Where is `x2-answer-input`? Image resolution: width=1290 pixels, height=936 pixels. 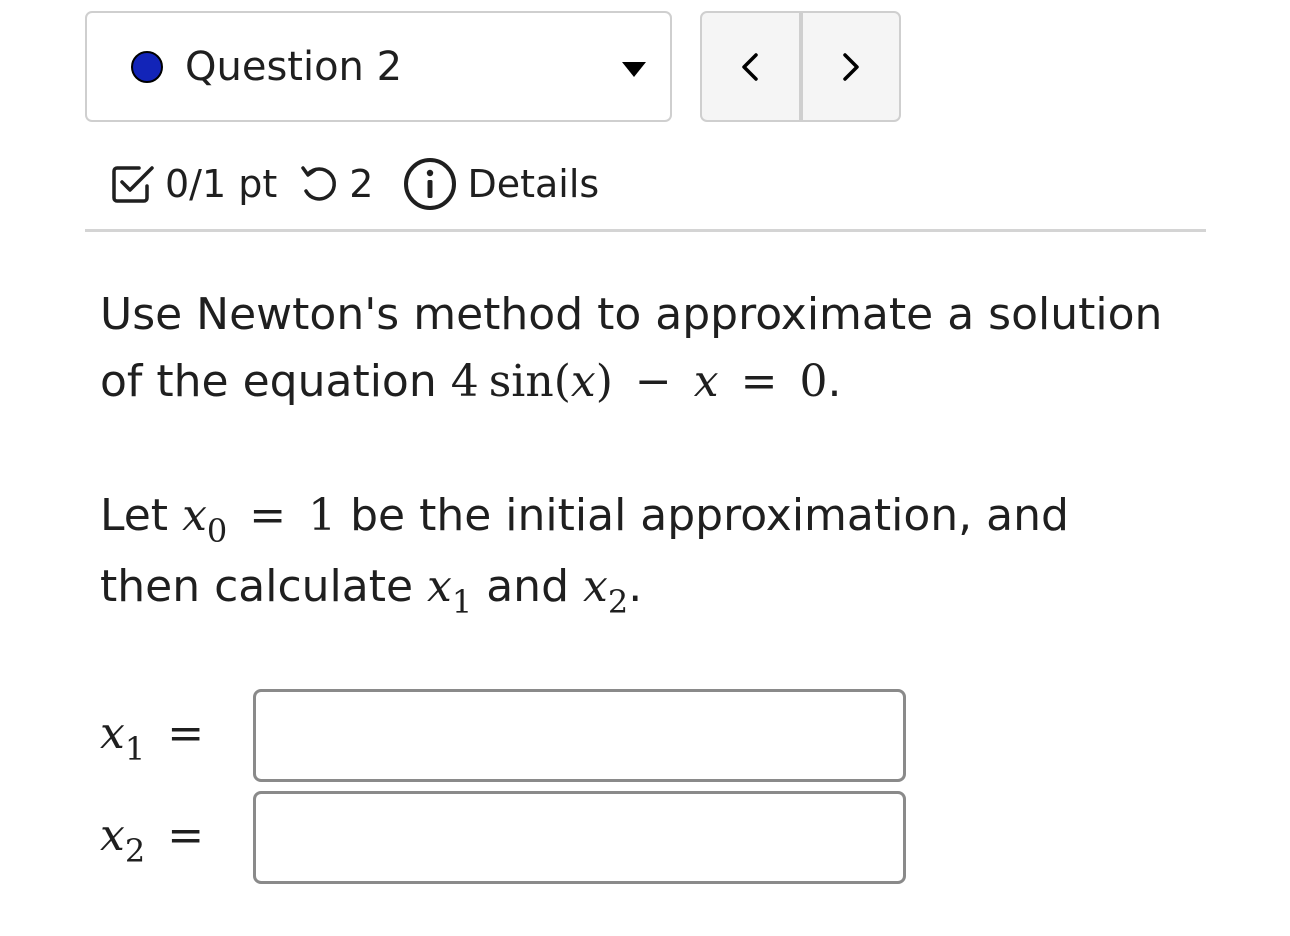 x2-answer-input is located at coordinates (579, 837).